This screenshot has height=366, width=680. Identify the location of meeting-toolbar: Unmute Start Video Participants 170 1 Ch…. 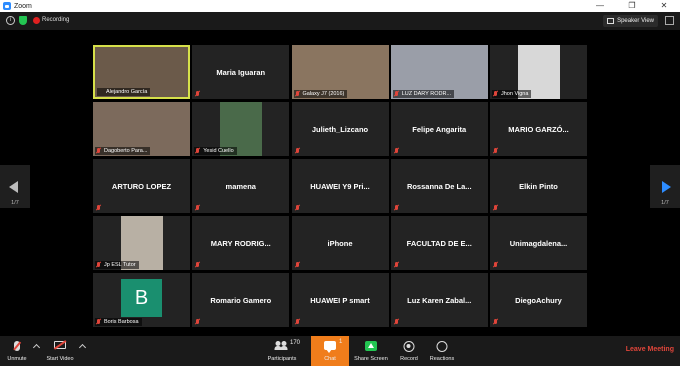
(340, 351).